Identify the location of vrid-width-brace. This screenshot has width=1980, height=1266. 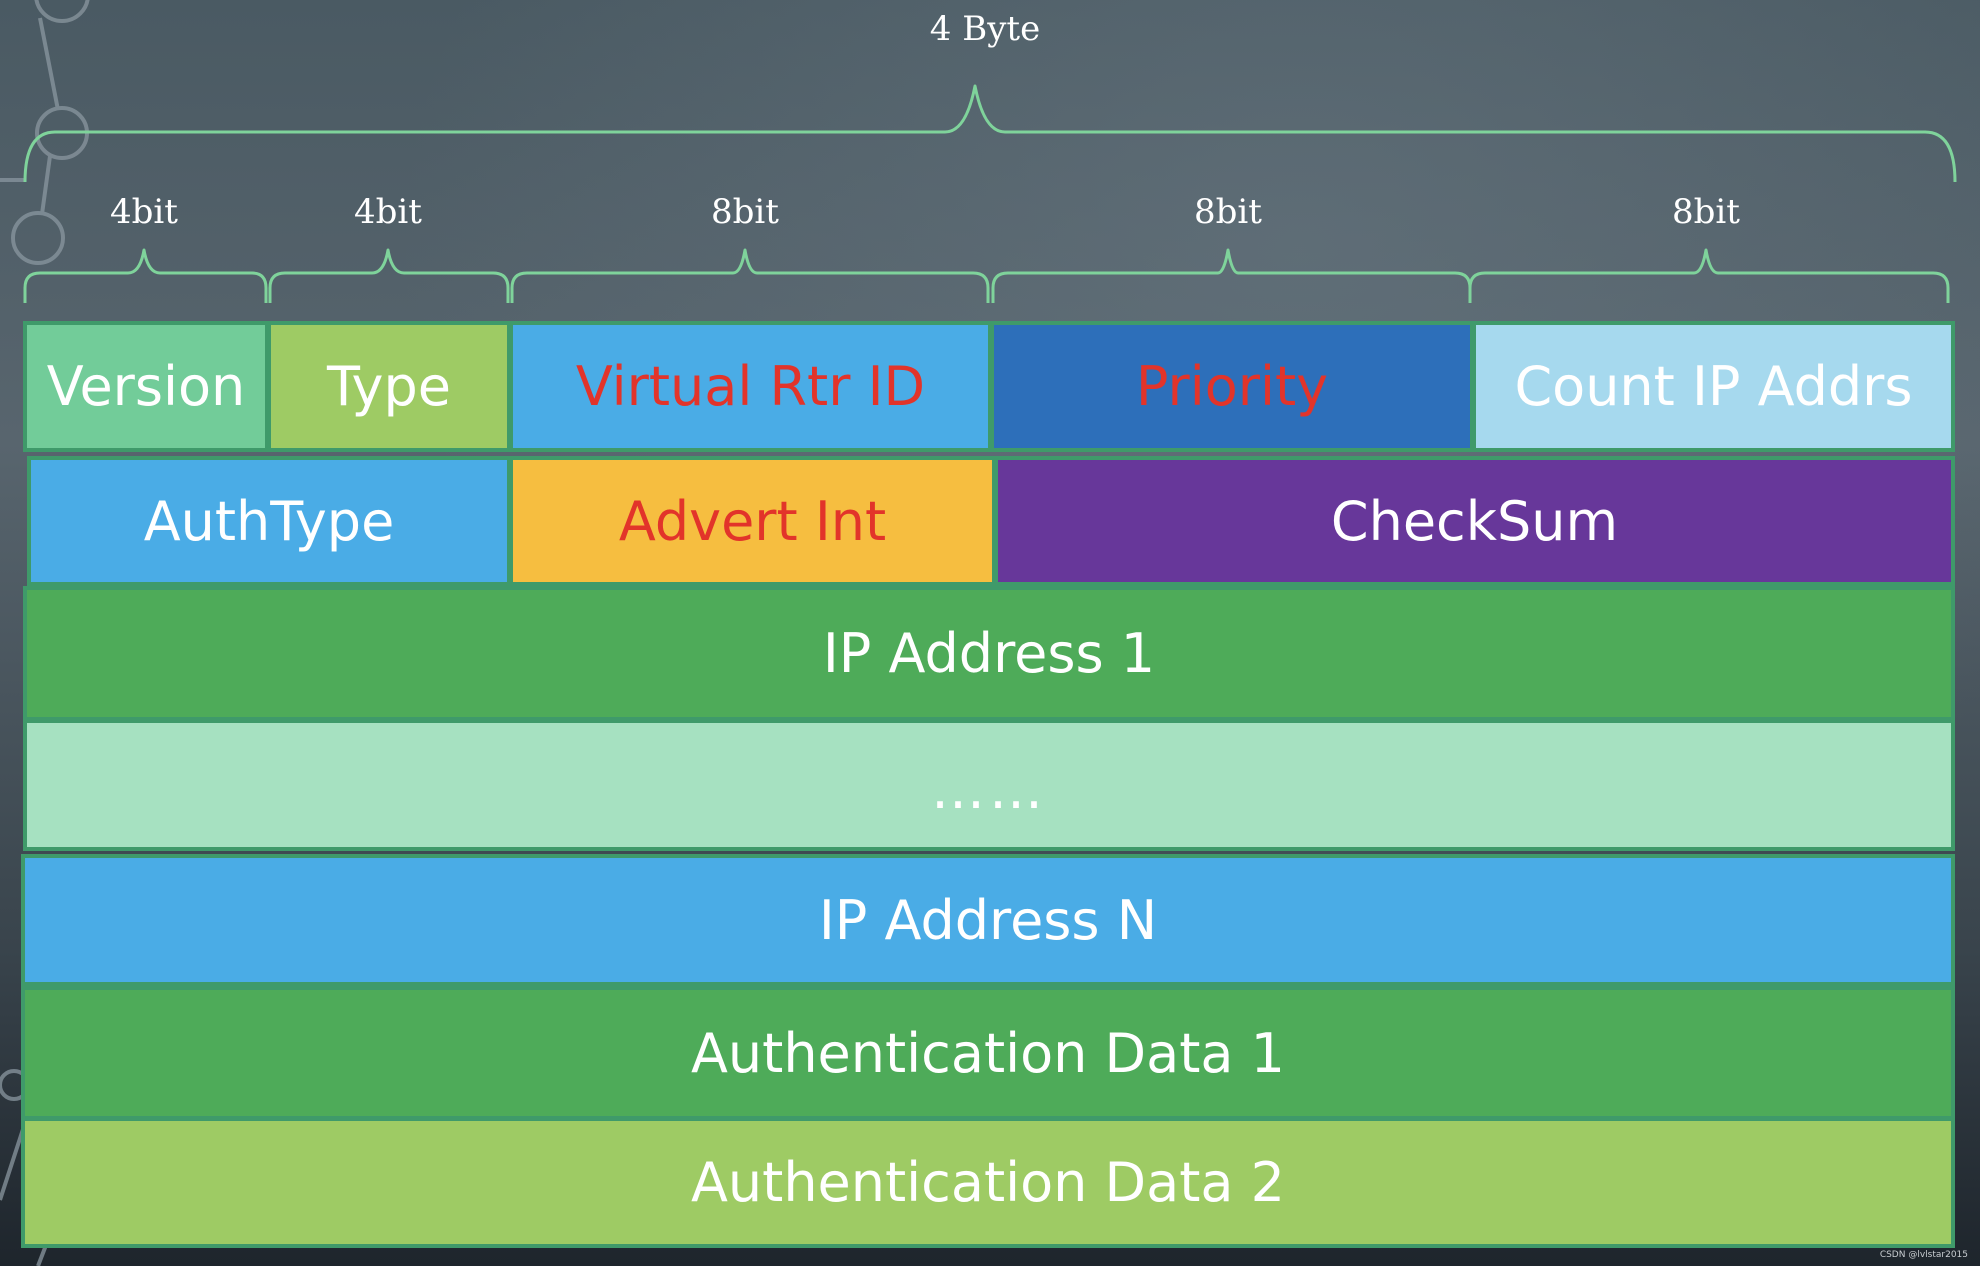
(750, 275).